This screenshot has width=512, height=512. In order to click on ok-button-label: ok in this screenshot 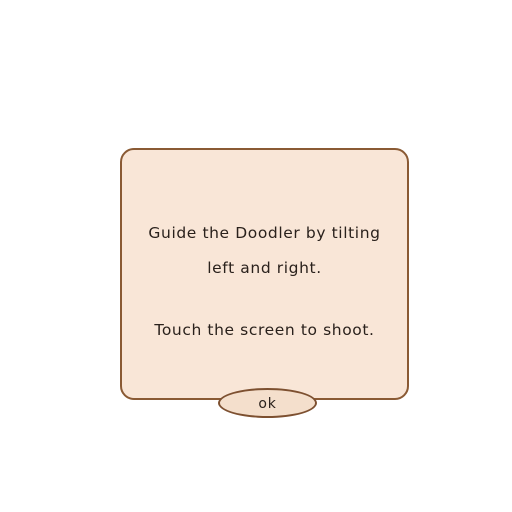, I will do `click(267, 404)`.